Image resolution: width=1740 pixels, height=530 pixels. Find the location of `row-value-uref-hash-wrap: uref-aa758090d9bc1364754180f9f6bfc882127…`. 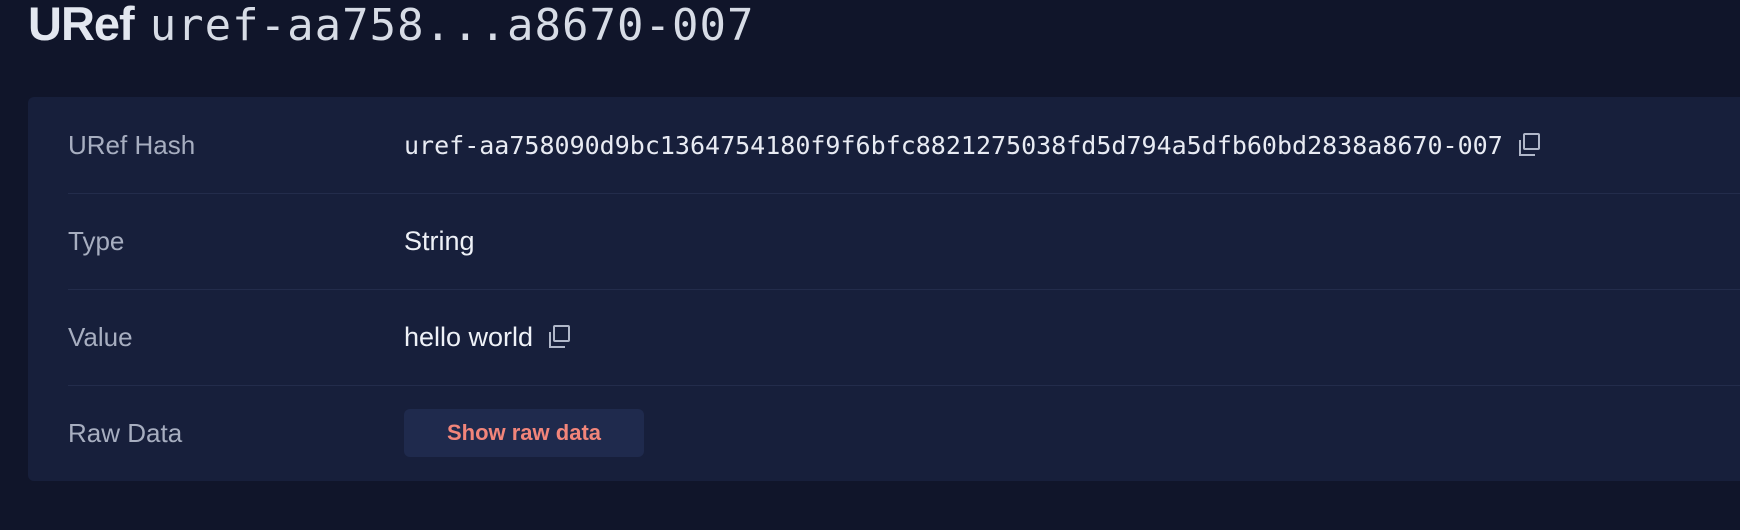

row-value-uref-hash-wrap: uref-aa758090d9bc1364754180f9f6bfc882127… is located at coordinates (973, 145).